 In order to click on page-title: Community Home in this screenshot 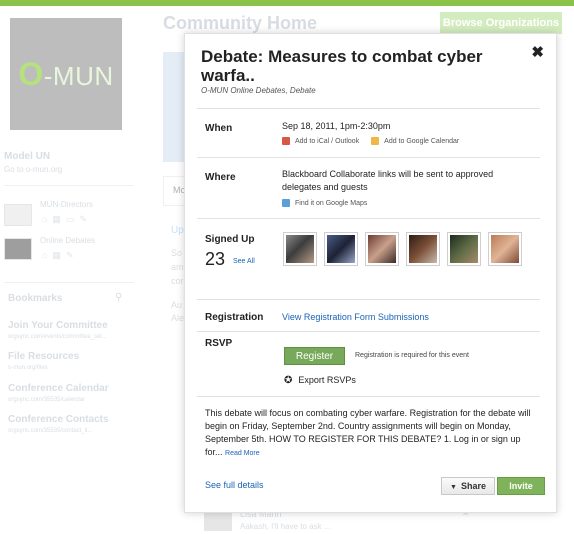, I will do `click(240, 23)`.